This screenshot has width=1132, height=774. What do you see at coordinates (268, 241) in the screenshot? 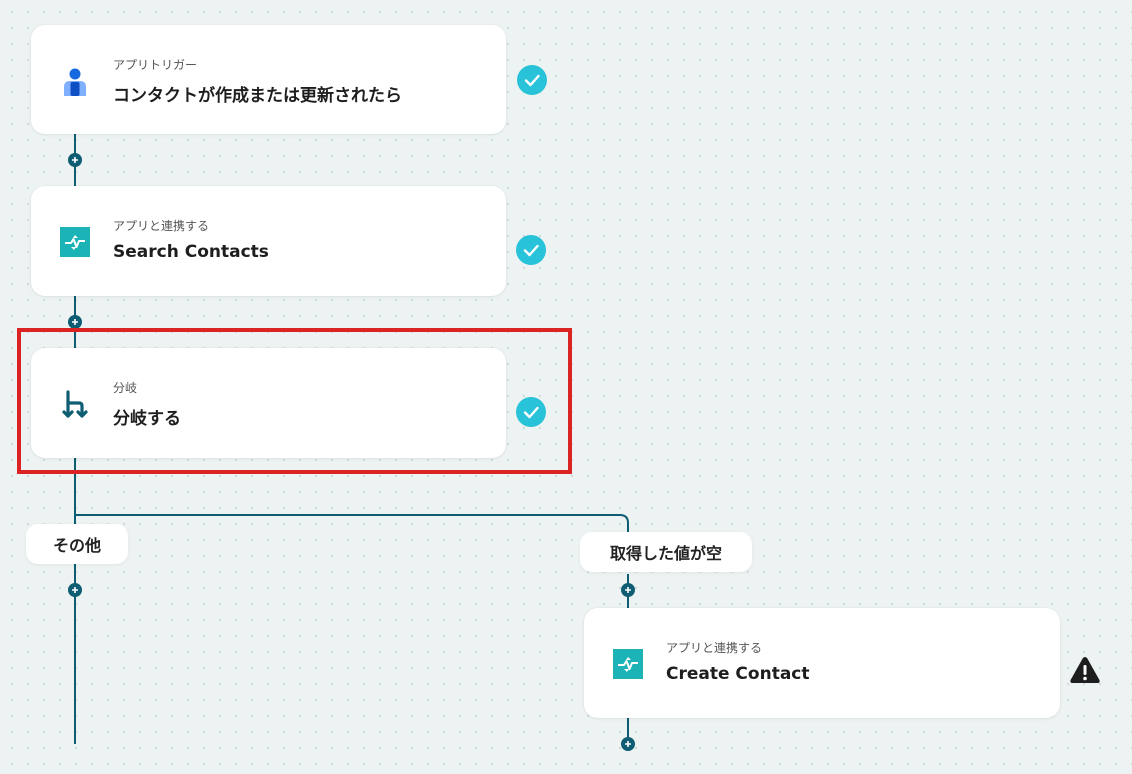
I see `step-card-search-contacts: アプリと連携する Search Contacts` at bounding box center [268, 241].